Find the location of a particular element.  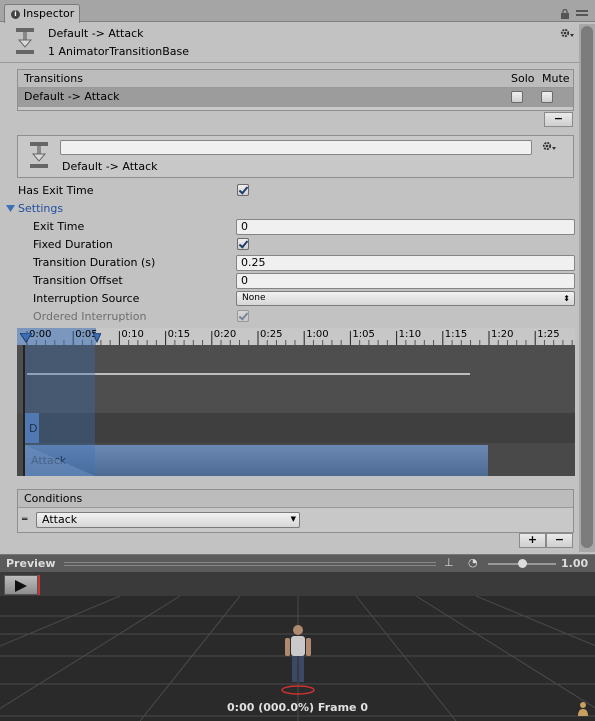

settings-foldout: Settings is located at coordinates (40, 209).